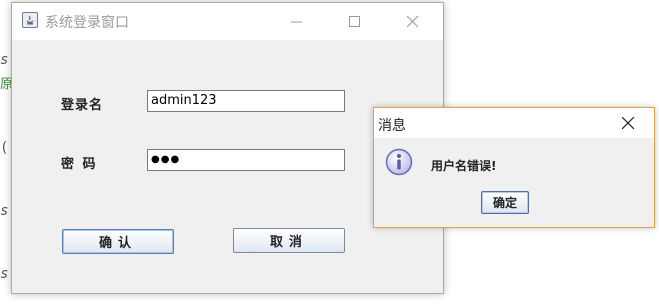  What do you see at coordinates (30, 20) in the screenshot?
I see `java-app-icon` at bounding box center [30, 20].